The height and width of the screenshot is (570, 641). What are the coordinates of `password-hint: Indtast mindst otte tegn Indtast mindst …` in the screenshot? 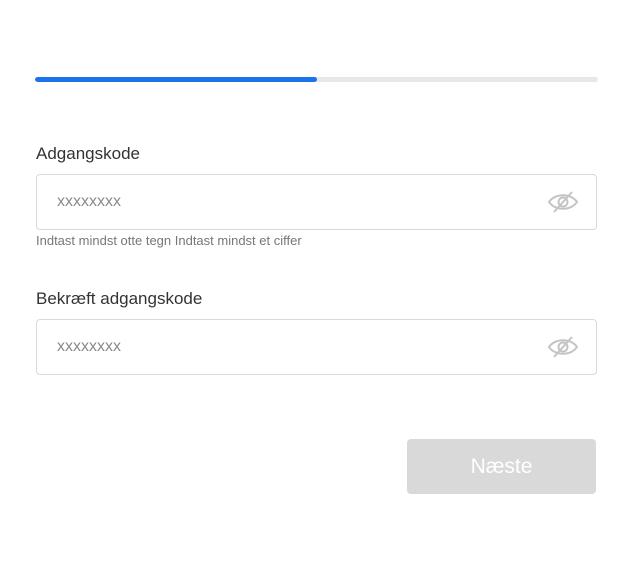 It's located at (169, 240).